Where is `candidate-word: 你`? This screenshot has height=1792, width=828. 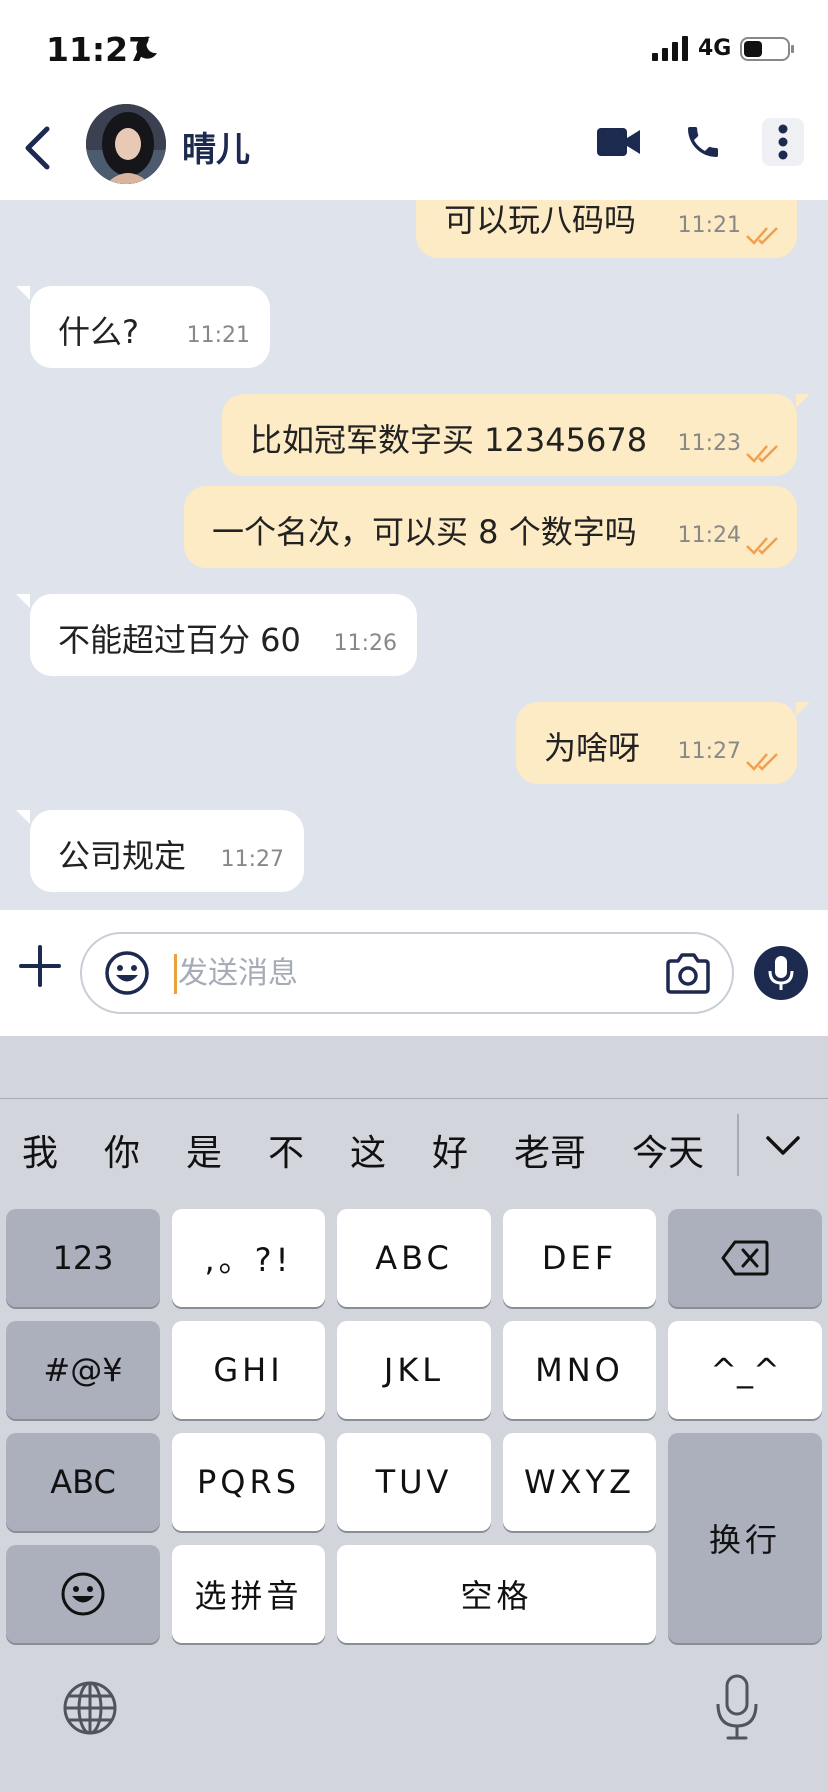 candidate-word: 你 is located at coordinates (122, 1150).